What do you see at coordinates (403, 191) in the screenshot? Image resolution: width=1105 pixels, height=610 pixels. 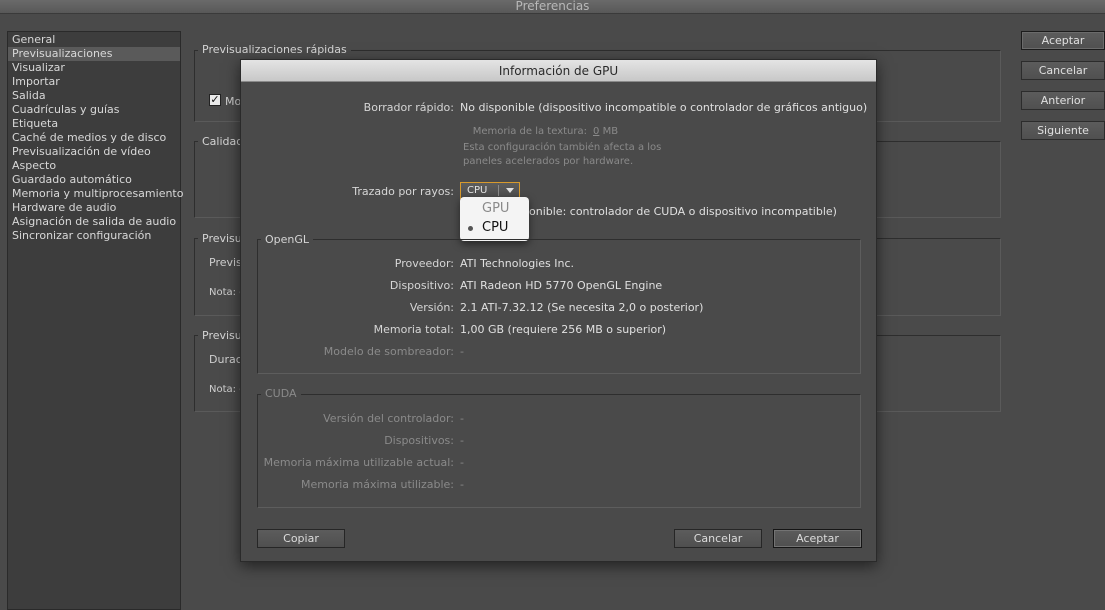 I see `ray-trace-label: Trazado por rayos:` at bounding box center [403, 191].